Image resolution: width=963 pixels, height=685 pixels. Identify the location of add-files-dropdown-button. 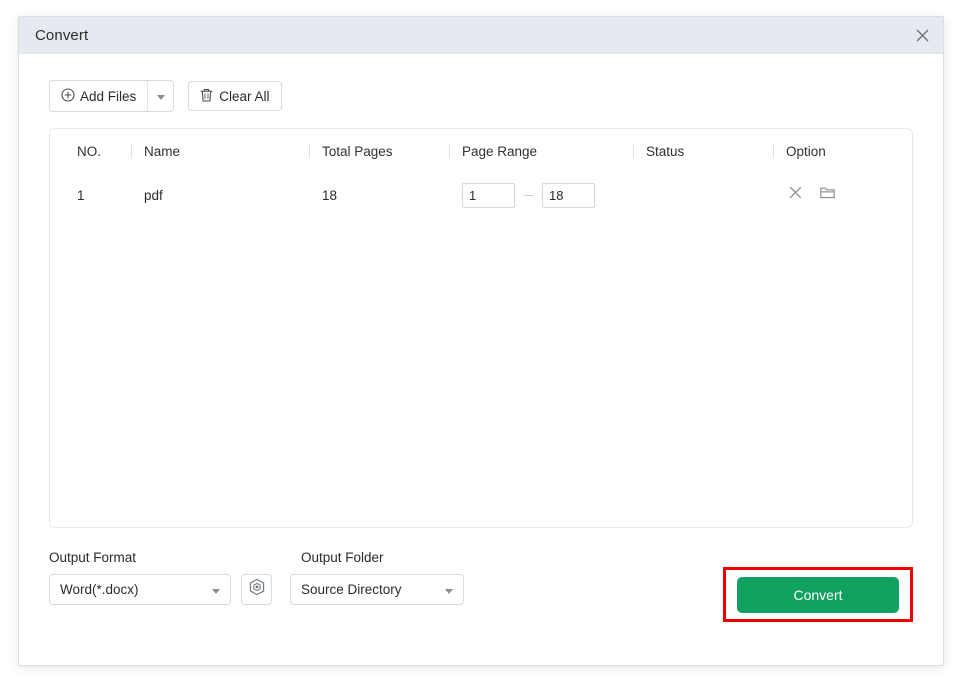
(160, 96).